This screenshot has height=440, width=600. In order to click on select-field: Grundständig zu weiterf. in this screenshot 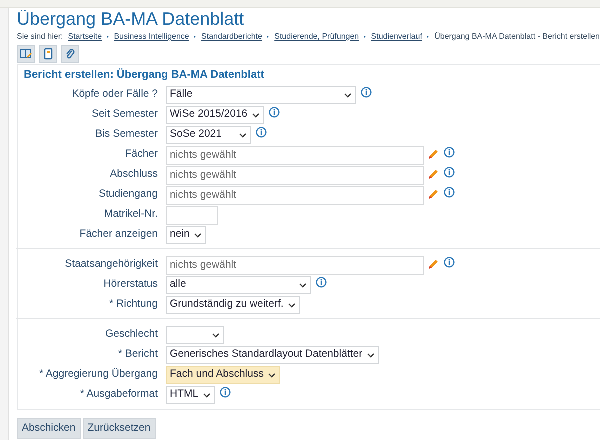, I will do `click(233, 305)`.